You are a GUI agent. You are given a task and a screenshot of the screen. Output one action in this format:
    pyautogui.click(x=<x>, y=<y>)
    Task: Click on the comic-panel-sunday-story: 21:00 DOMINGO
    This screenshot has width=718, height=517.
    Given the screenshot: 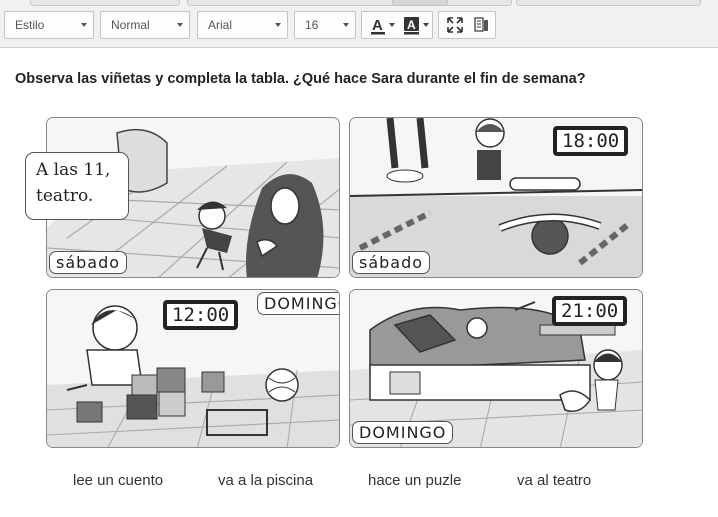 What is the action you would take?
    pyautogui.click(x=496, y=368)
    